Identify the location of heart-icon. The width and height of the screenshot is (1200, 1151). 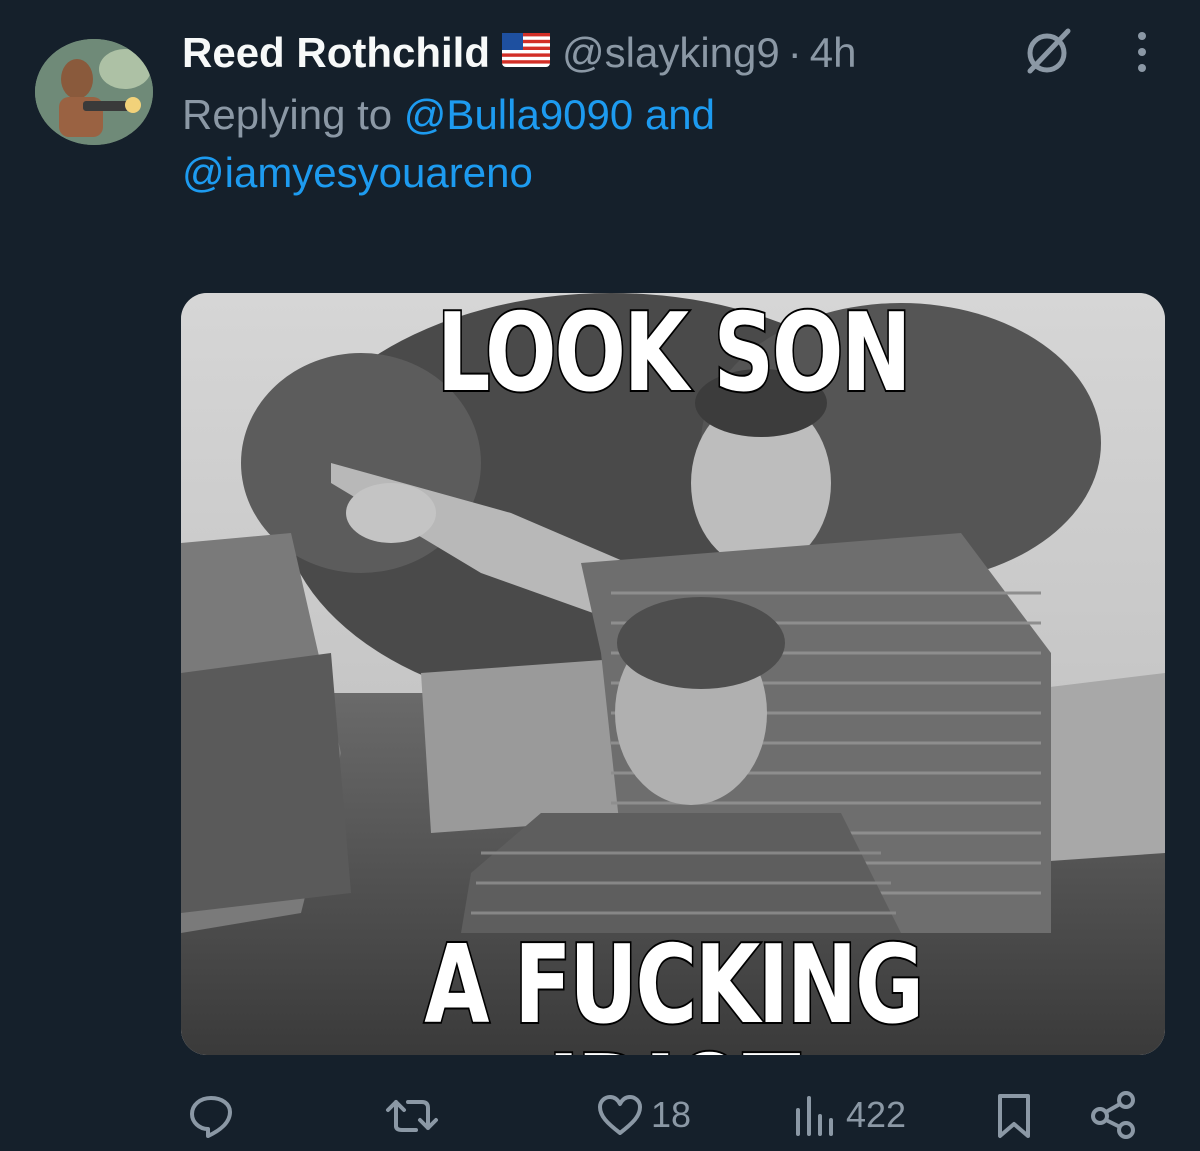
(620, 1115).